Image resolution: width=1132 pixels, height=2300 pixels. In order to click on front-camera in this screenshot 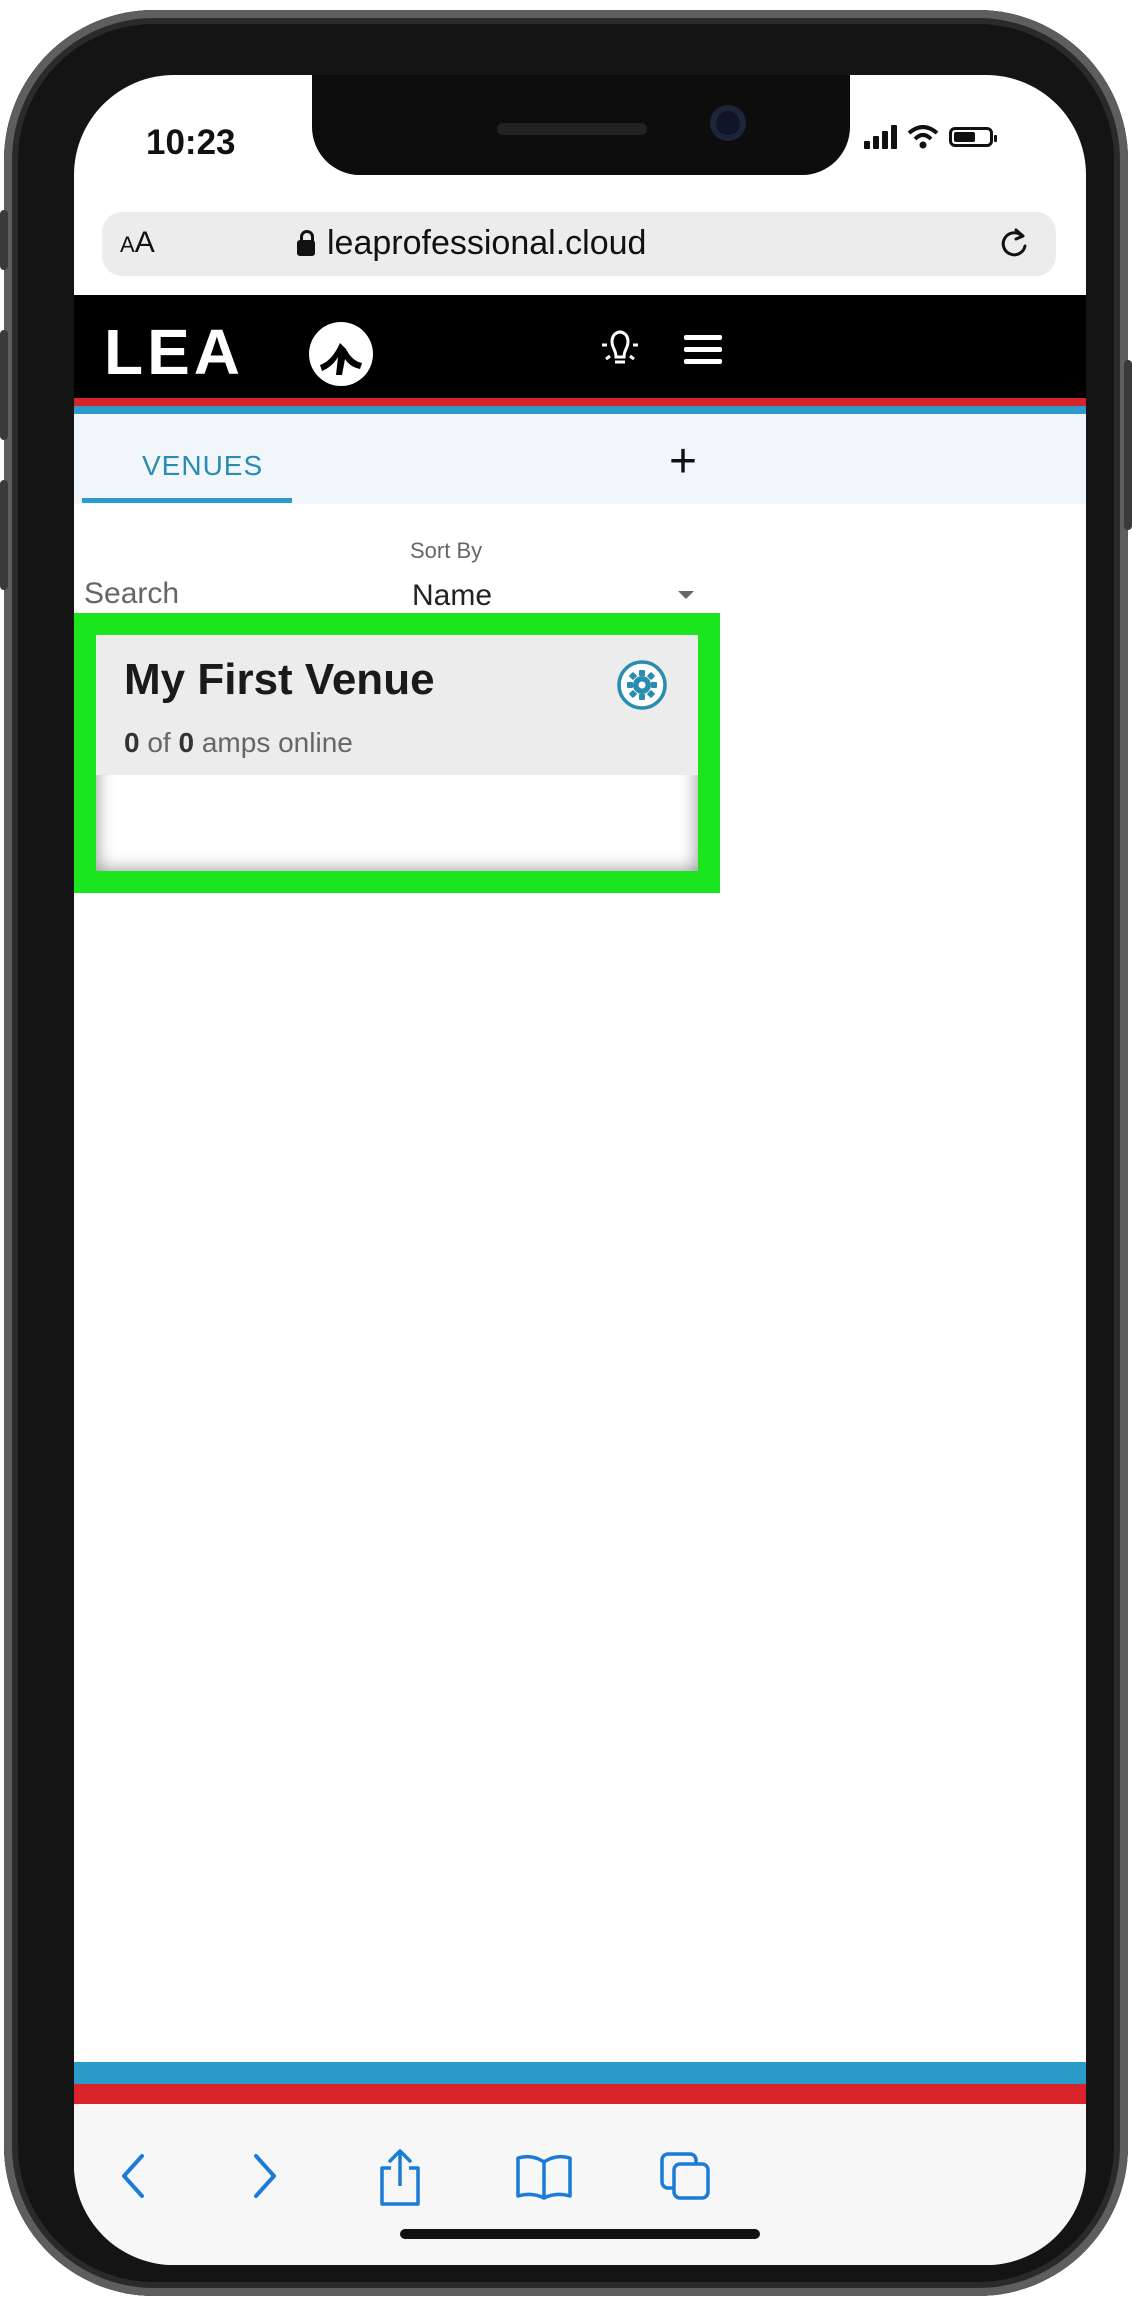, I will do `click(728, 123)`.